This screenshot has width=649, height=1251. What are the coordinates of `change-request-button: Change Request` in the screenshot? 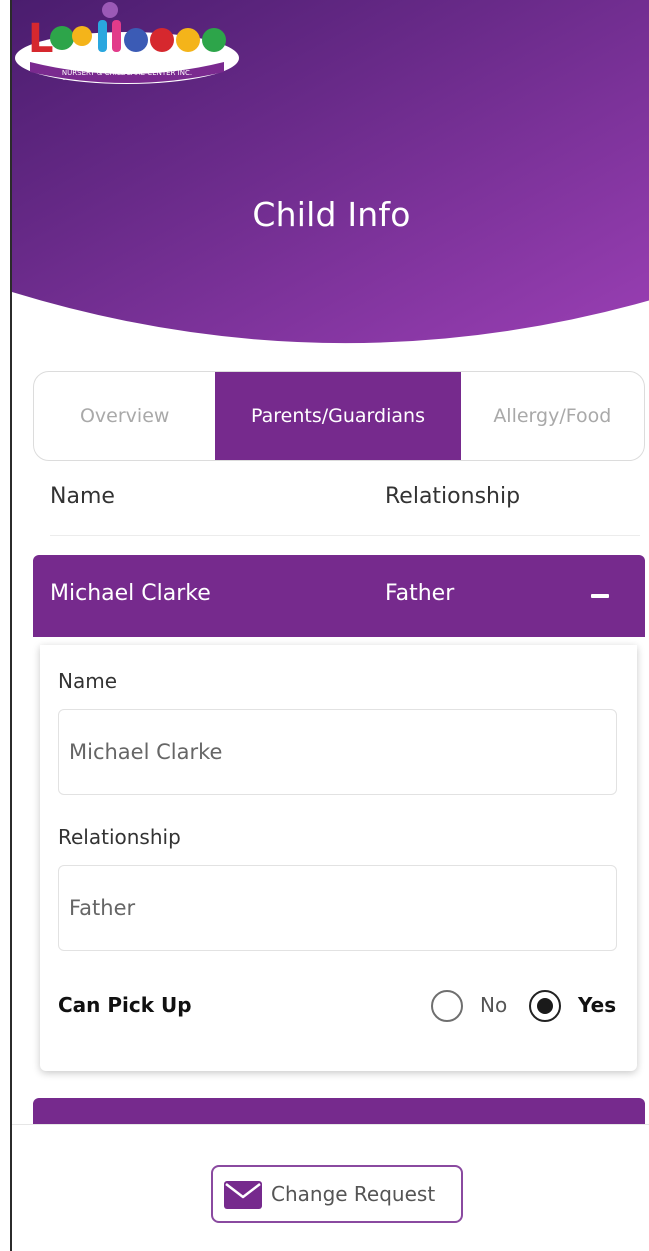 It's located at (337, 1194).